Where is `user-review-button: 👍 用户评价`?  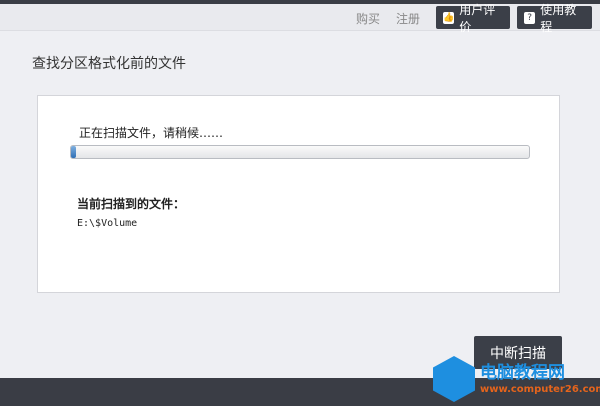 user-review-button: 👍 用户评价 is located at coordinates (473, 18).